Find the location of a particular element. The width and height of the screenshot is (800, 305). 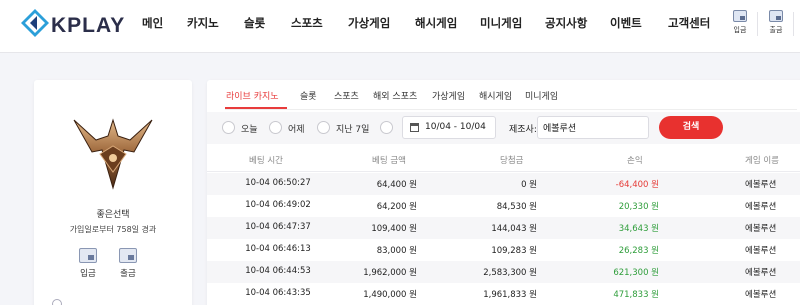

settings-icon is located at coordinates (57, 302).